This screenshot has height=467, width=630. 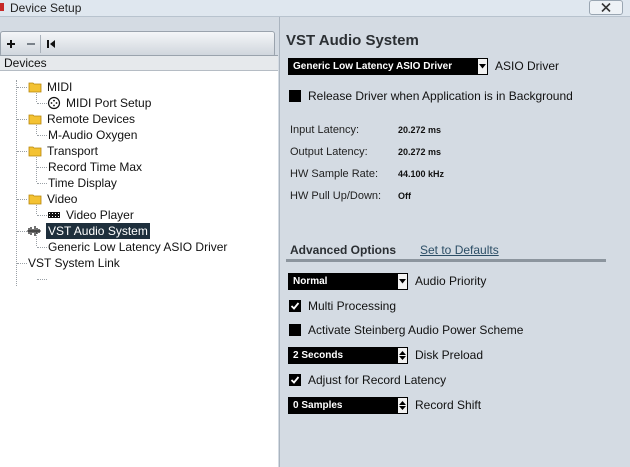 I want to click on tree-item-midi: MIDI, so click(x=50, y=87).